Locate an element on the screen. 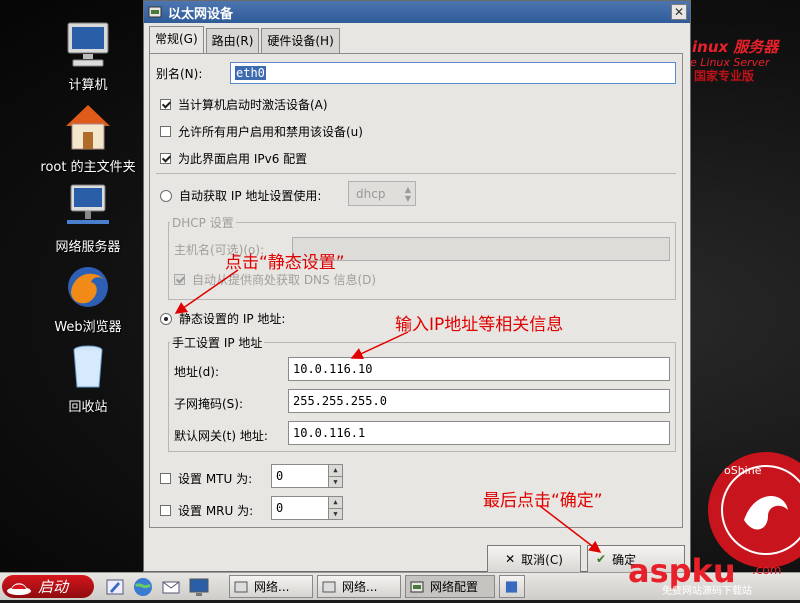 Image resolution: width=800 pixels, height=603 pixels. launcher-globe-icon is located at coordinates (143, 587).